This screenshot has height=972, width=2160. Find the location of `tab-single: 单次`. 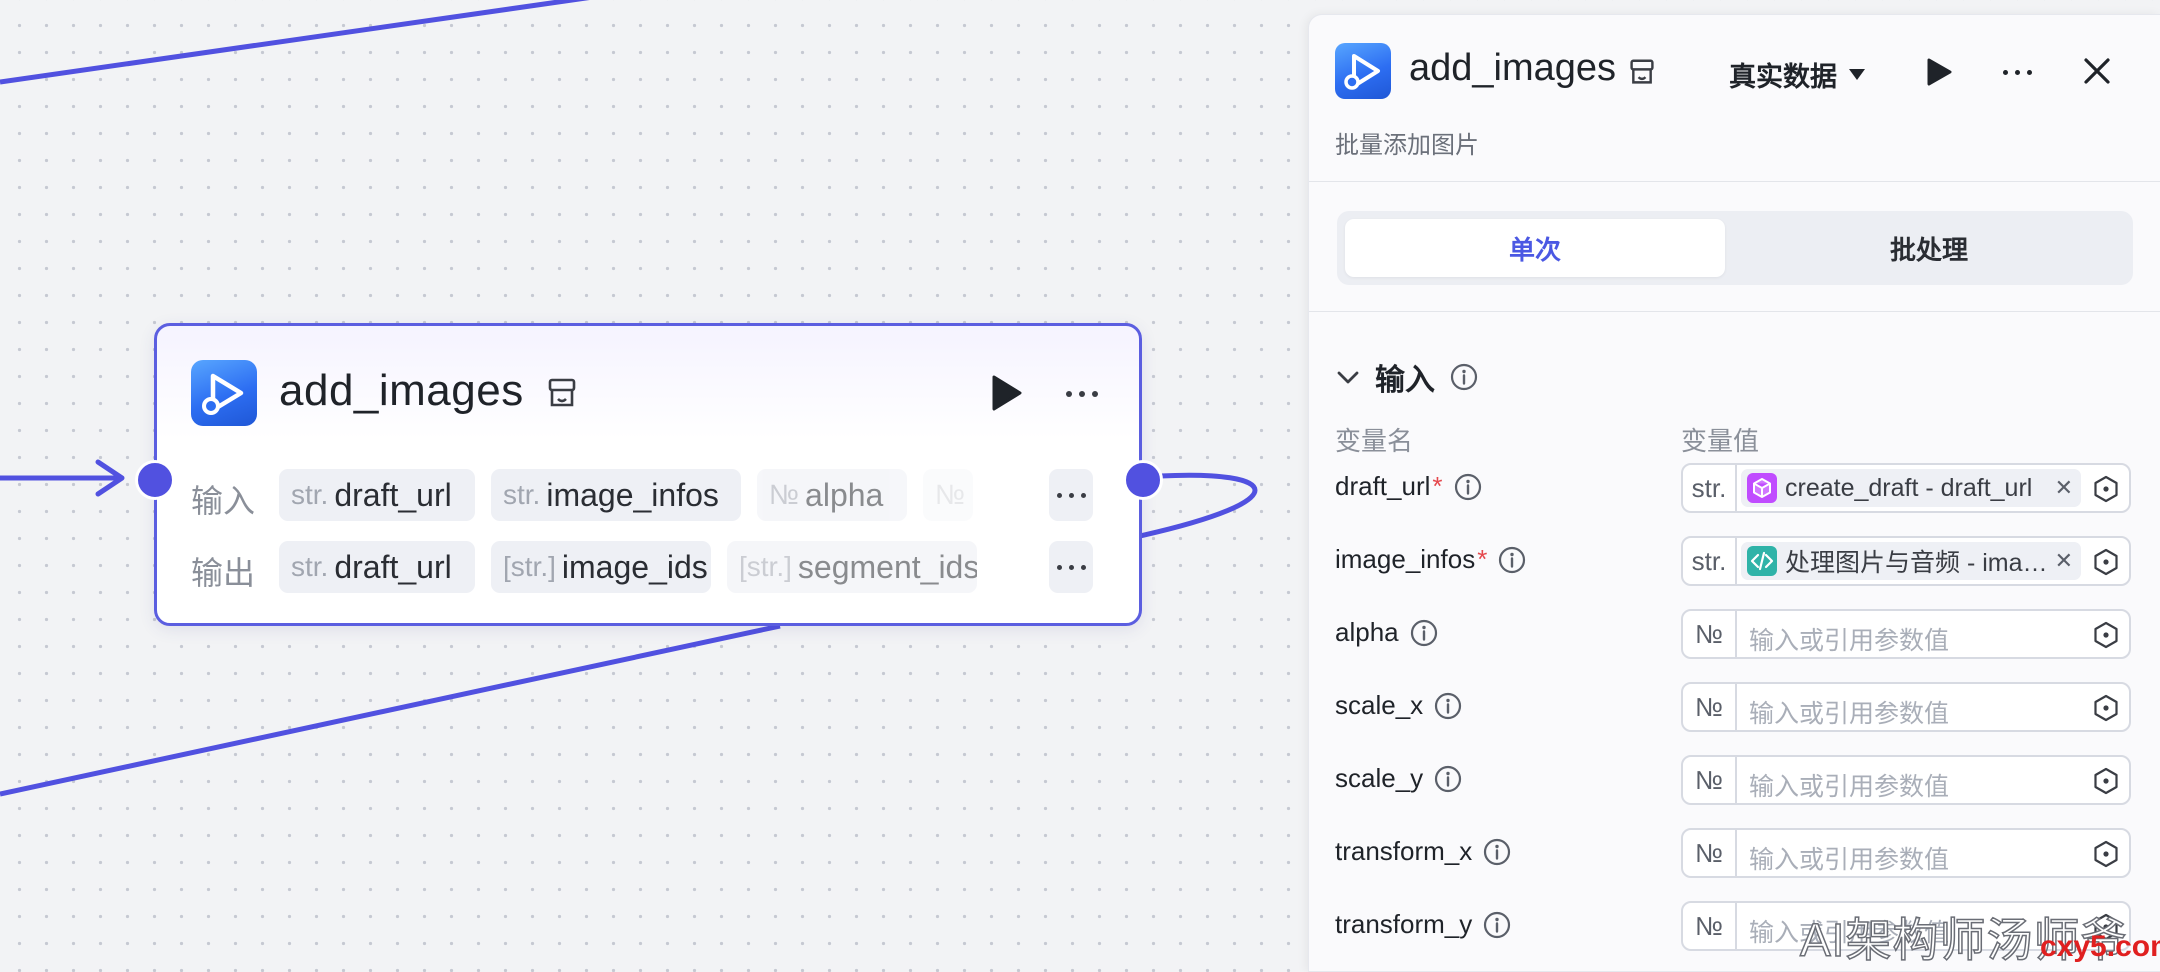

tab-single: 单次 is located at coordinates (1535, 248).